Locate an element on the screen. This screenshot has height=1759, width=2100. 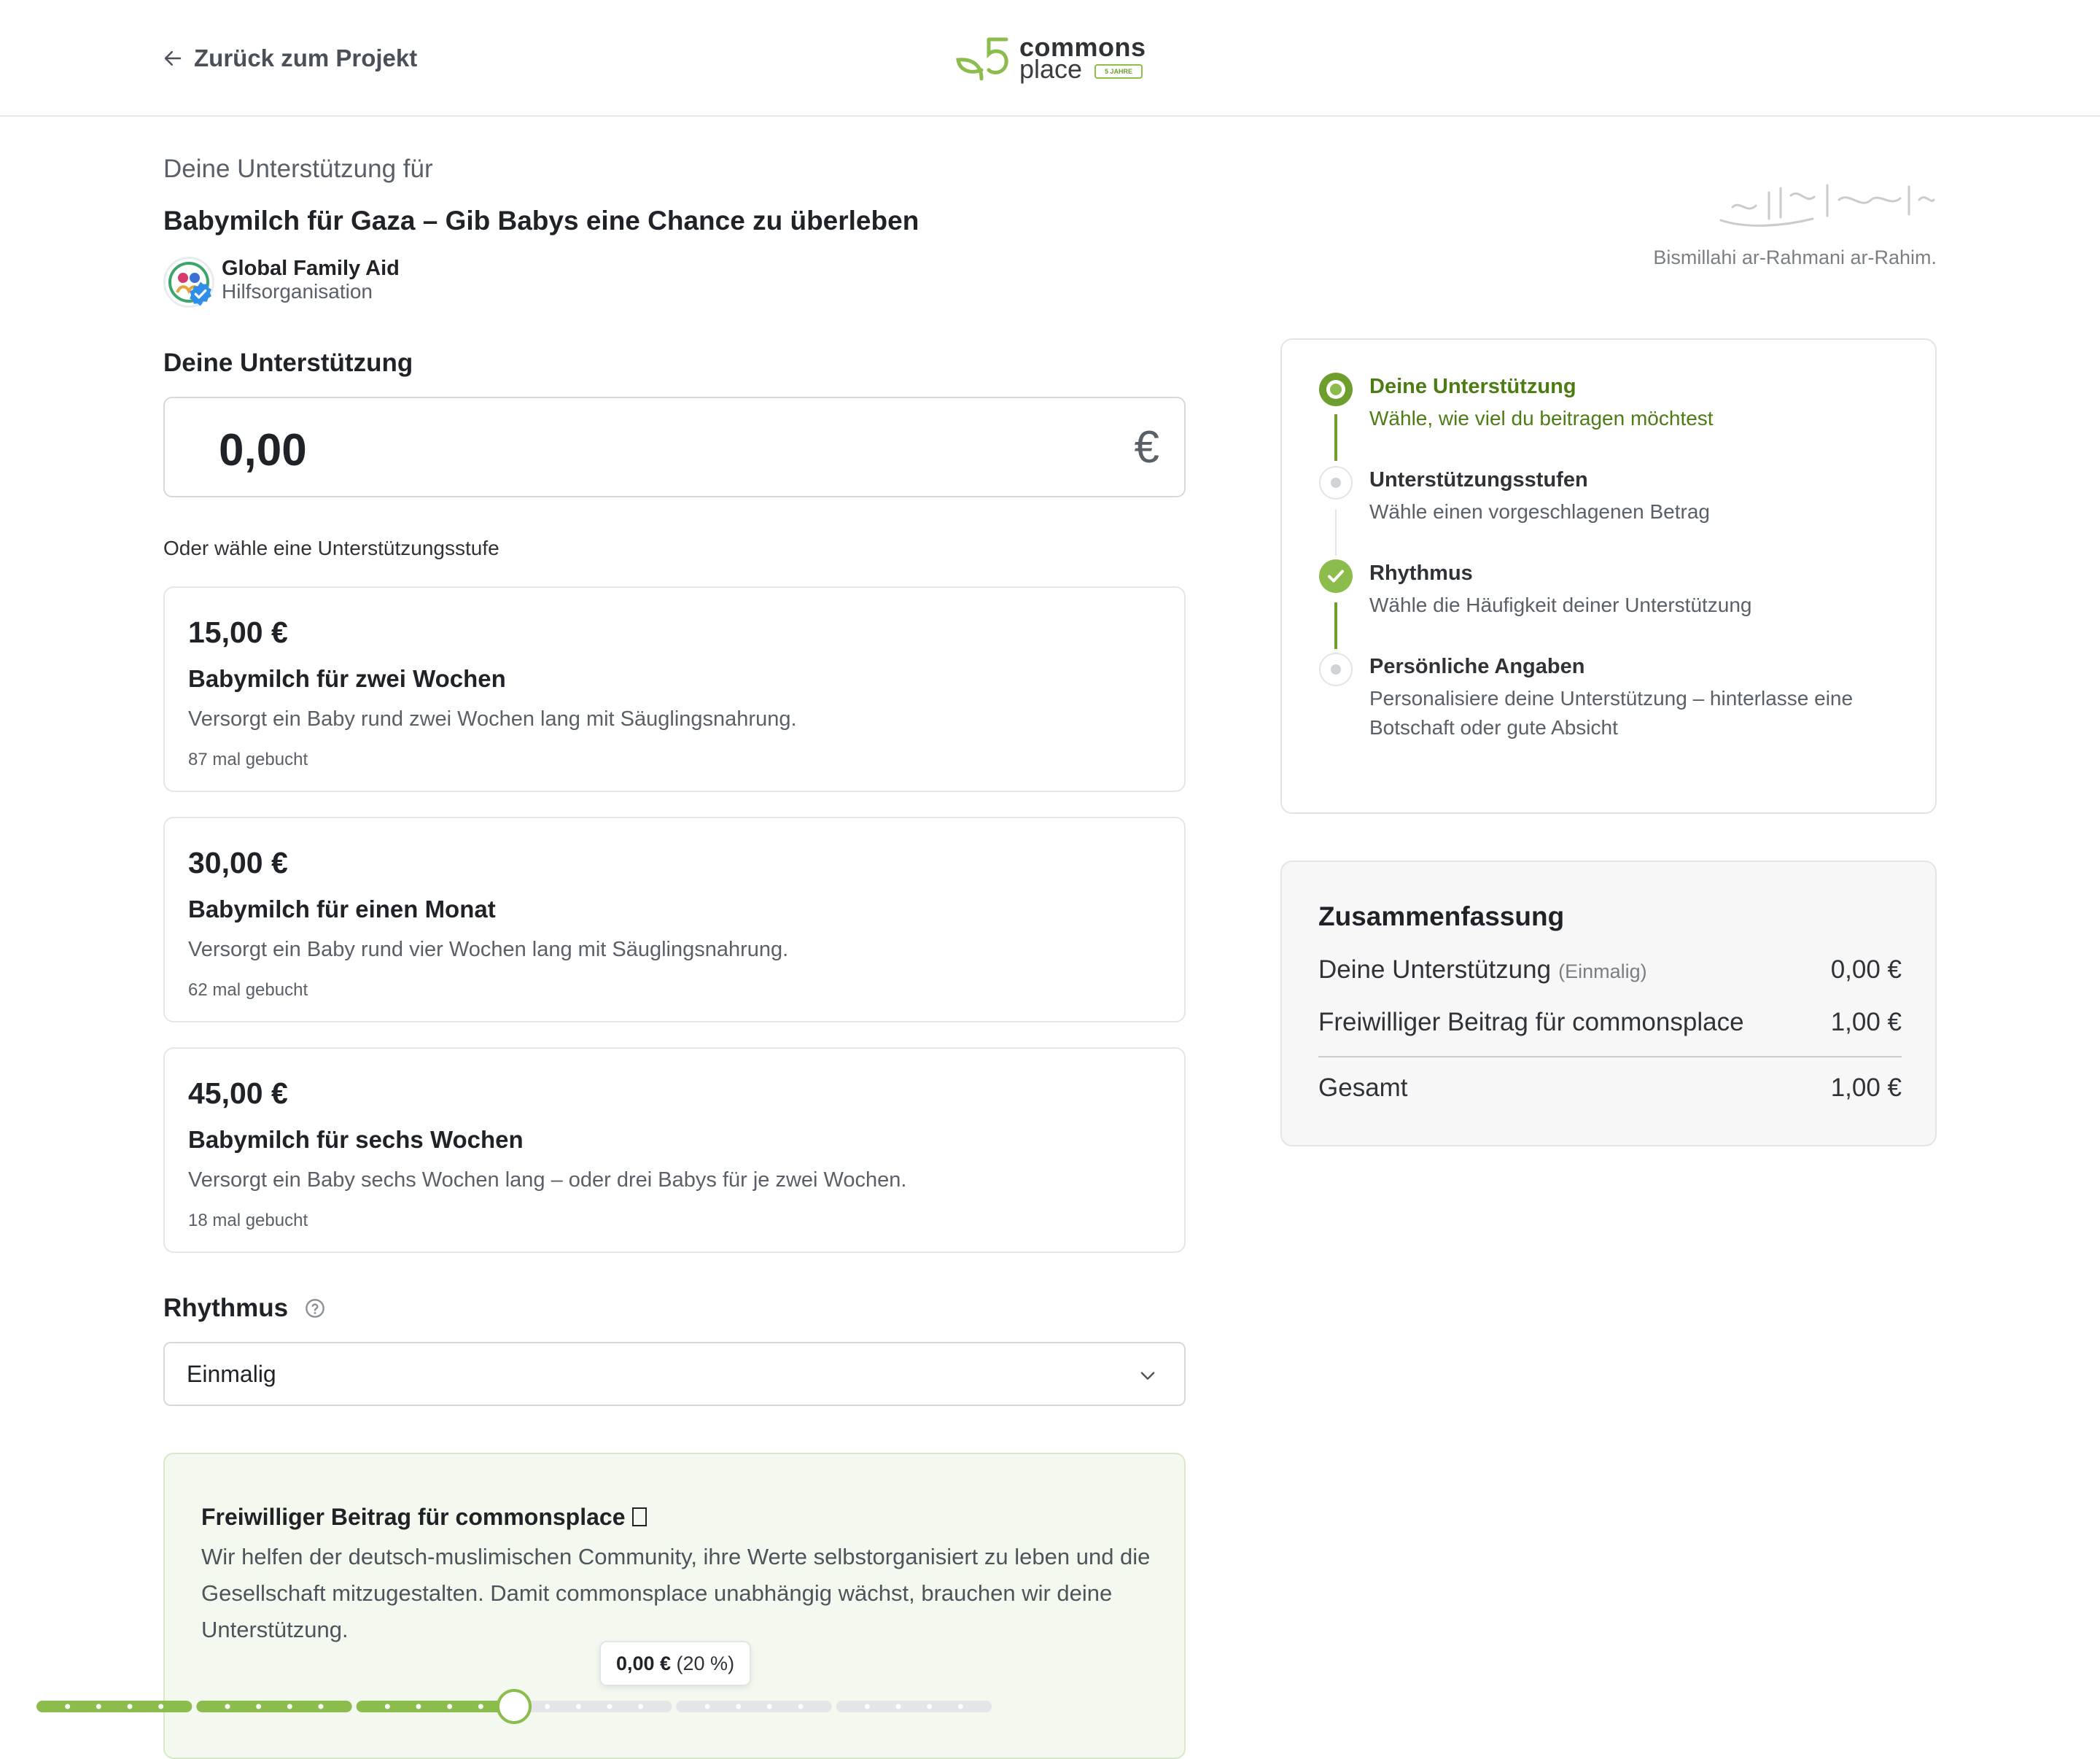
chevron-down-icon is located at coordinates (1147, 1376).